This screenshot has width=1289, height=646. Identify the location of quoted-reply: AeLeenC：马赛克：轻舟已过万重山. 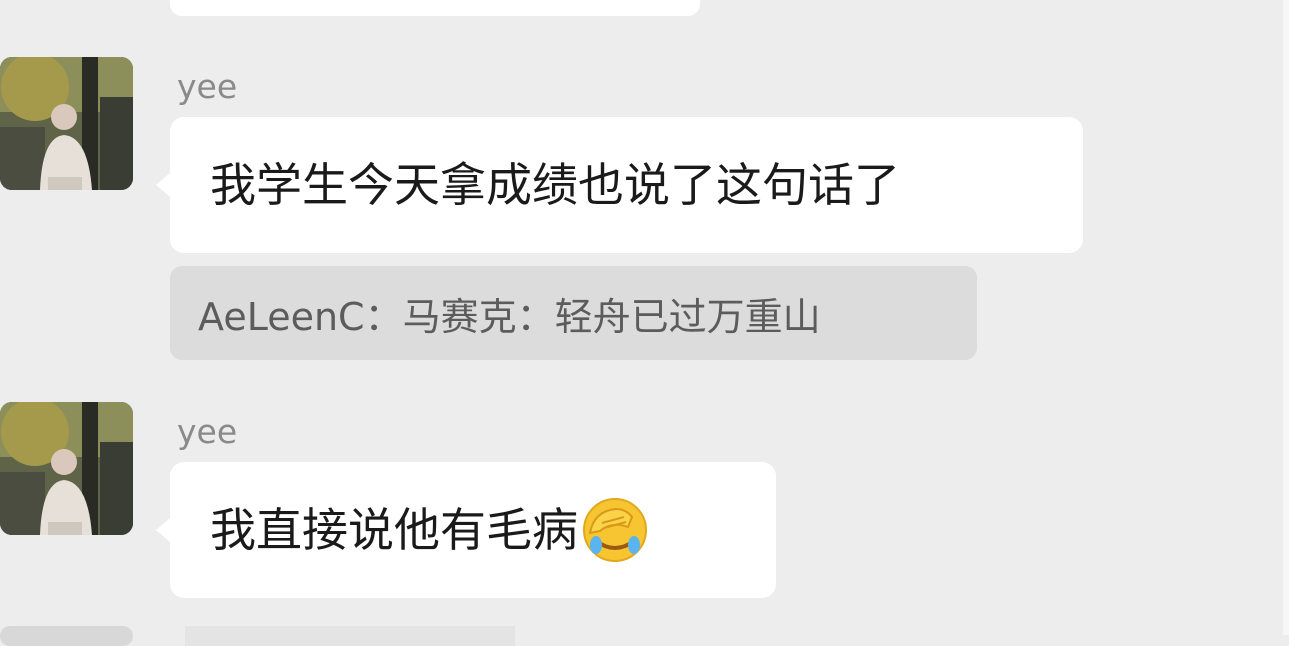
(573, 313).